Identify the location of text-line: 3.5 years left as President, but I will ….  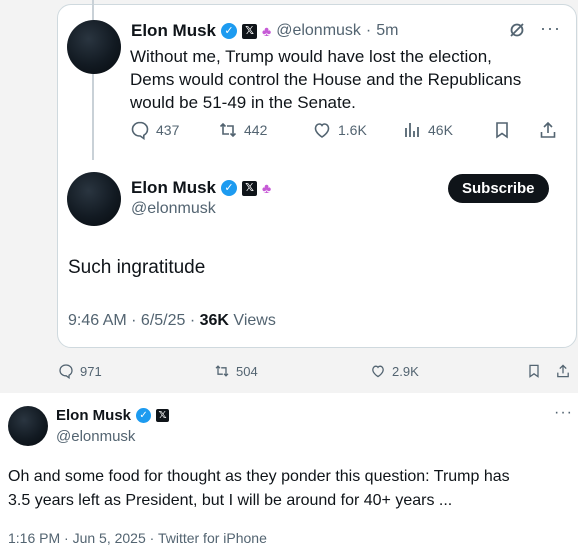
(230, 500).